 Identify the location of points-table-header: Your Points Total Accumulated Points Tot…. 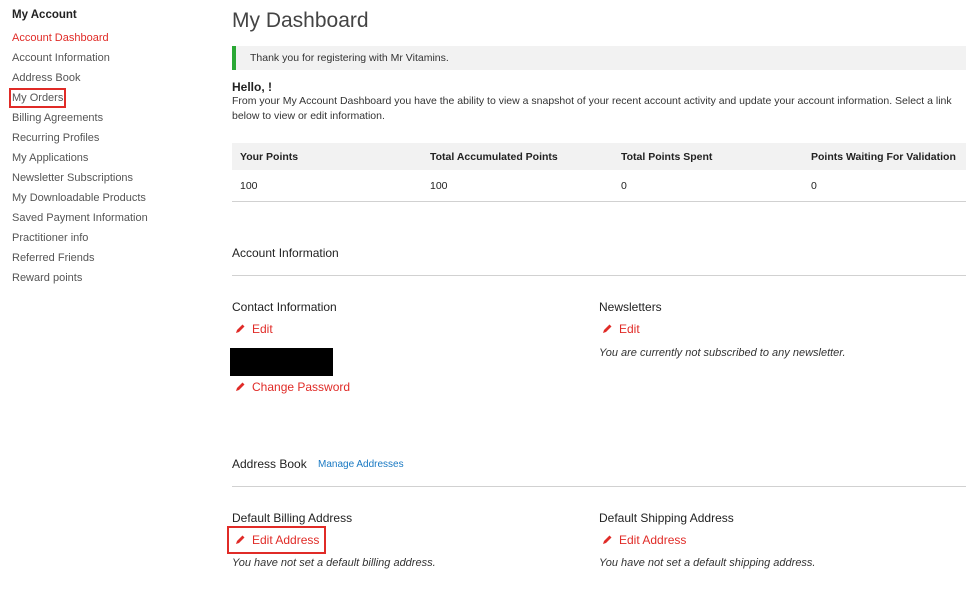
(599, 156).